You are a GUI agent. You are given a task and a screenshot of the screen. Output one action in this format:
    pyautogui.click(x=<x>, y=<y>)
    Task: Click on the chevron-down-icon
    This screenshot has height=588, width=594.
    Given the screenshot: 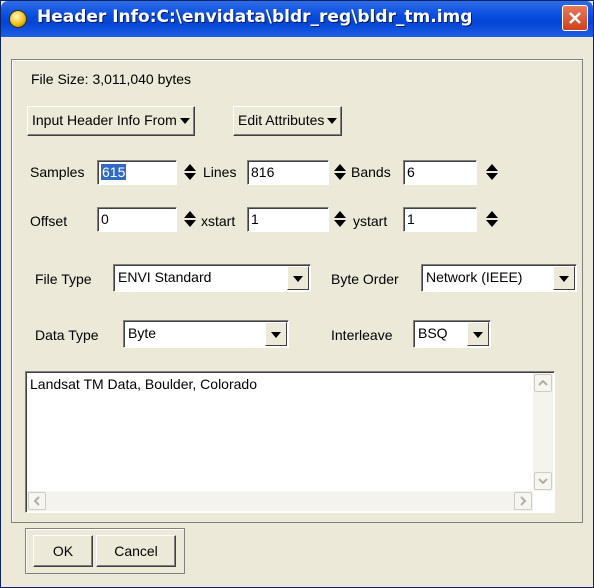 What is the action you would take?
    pyautogui.click(x=543, y=481)
    